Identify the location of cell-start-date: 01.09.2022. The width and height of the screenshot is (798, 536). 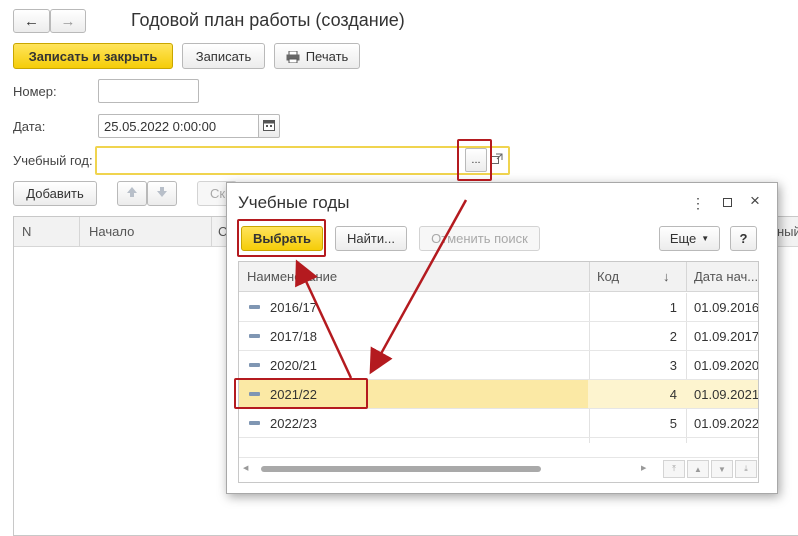
(726, 423).